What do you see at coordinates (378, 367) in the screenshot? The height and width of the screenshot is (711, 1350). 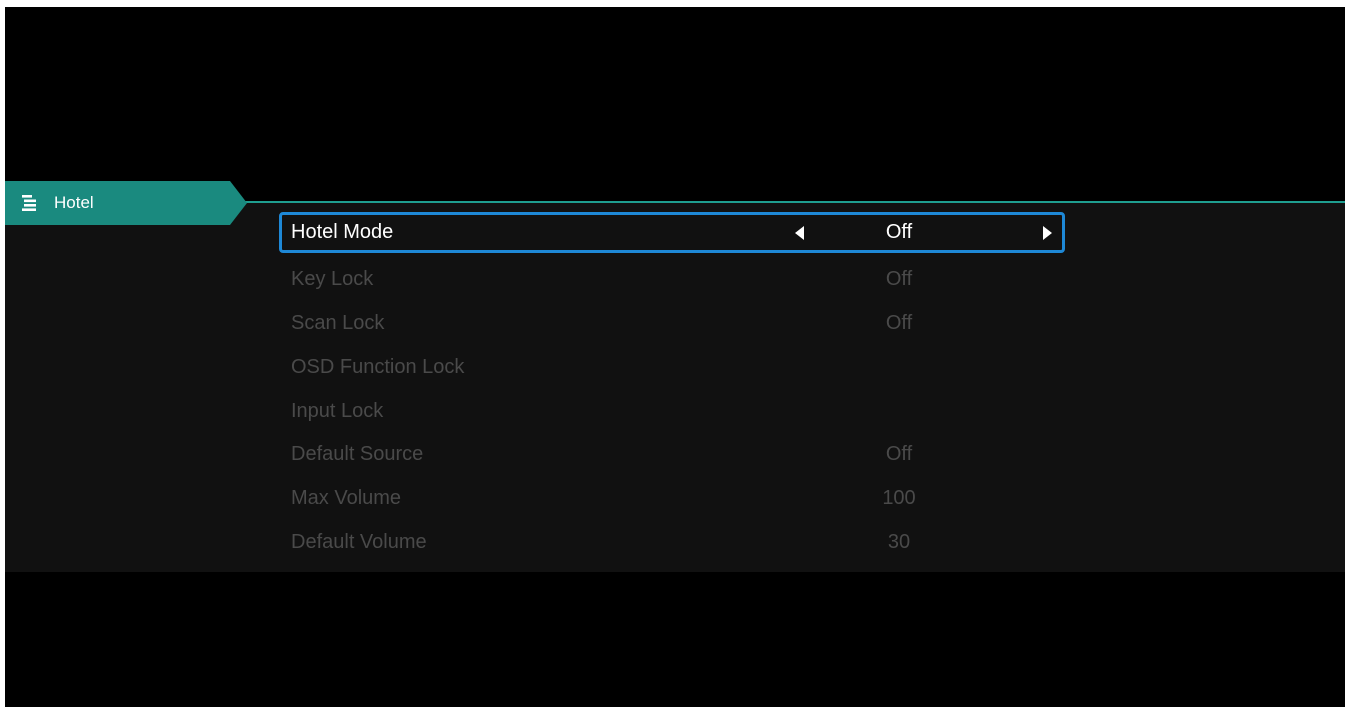 I see `menu-item-label: OSD Function Lock` at bounding box center [378, 367].